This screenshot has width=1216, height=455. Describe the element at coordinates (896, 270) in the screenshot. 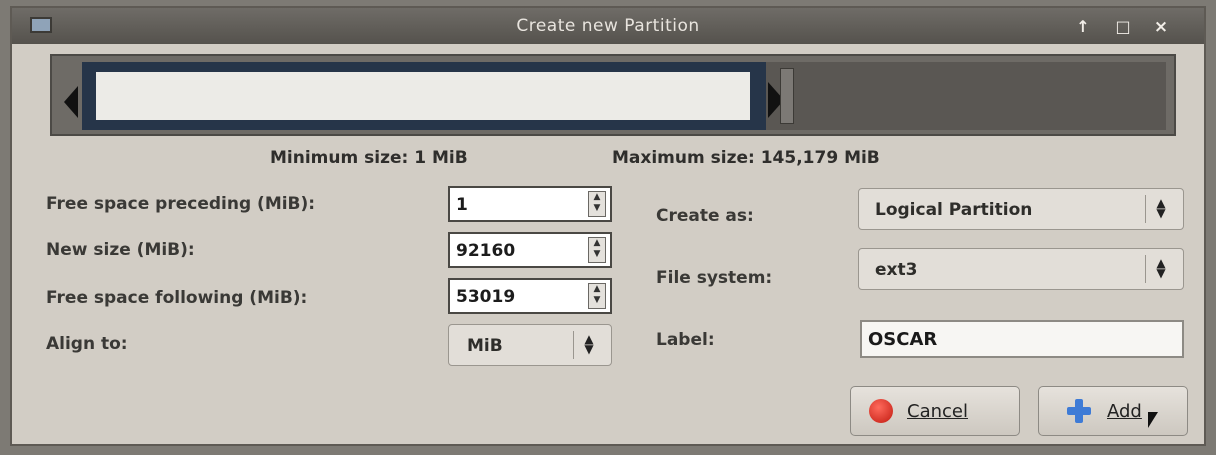

I see `file-system-value: ext3` at that location.